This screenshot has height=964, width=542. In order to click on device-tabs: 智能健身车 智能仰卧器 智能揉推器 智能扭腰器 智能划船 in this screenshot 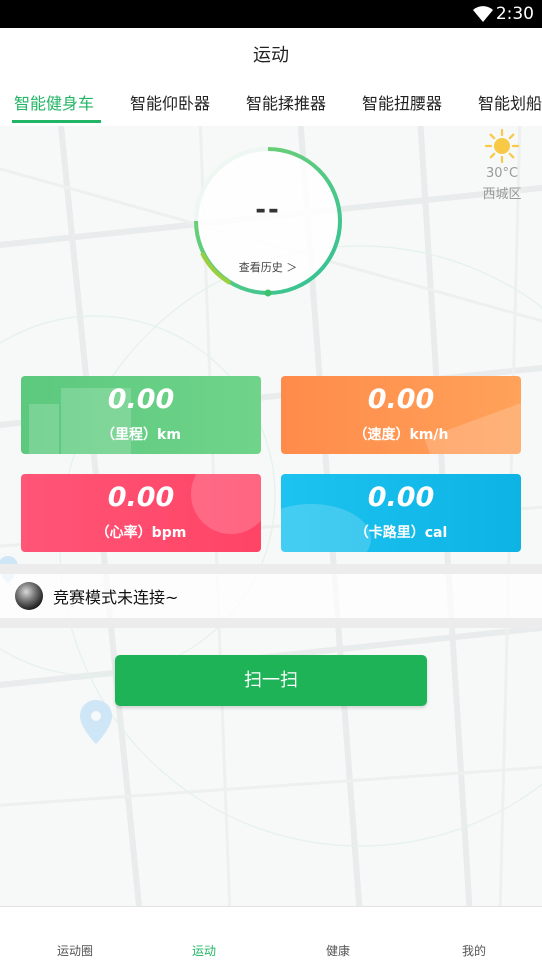, I will do `click(271, 102)`.